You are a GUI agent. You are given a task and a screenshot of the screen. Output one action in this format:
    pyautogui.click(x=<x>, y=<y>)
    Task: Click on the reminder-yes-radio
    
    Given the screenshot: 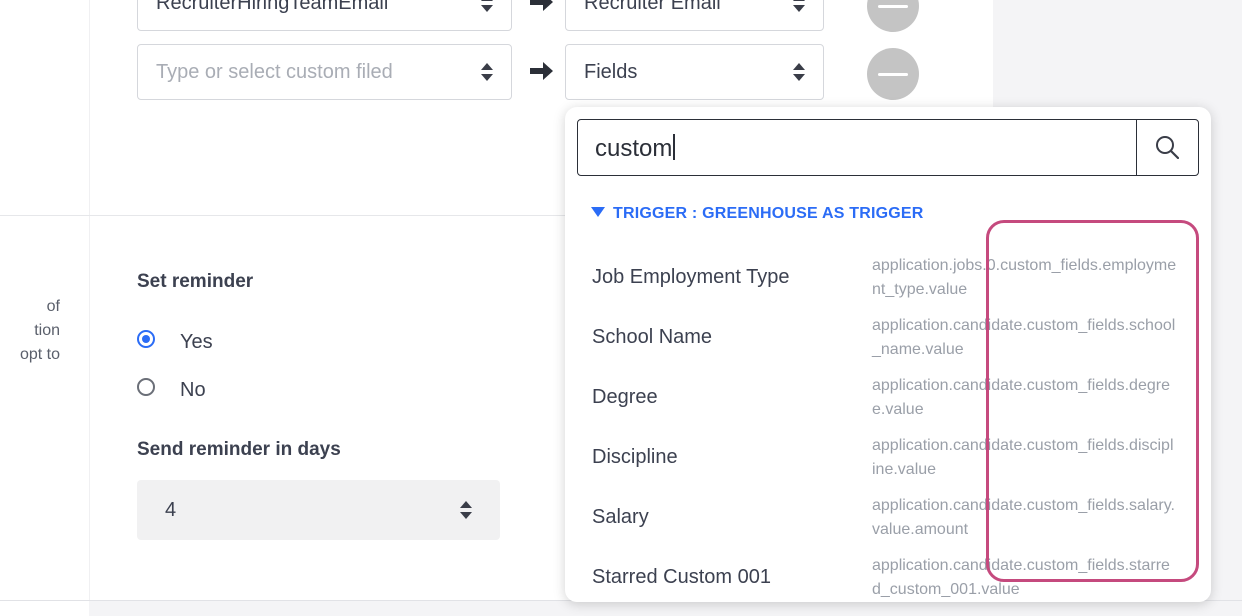 What is the action you would take?
    pyautogui.click(x=146, y=339)
    